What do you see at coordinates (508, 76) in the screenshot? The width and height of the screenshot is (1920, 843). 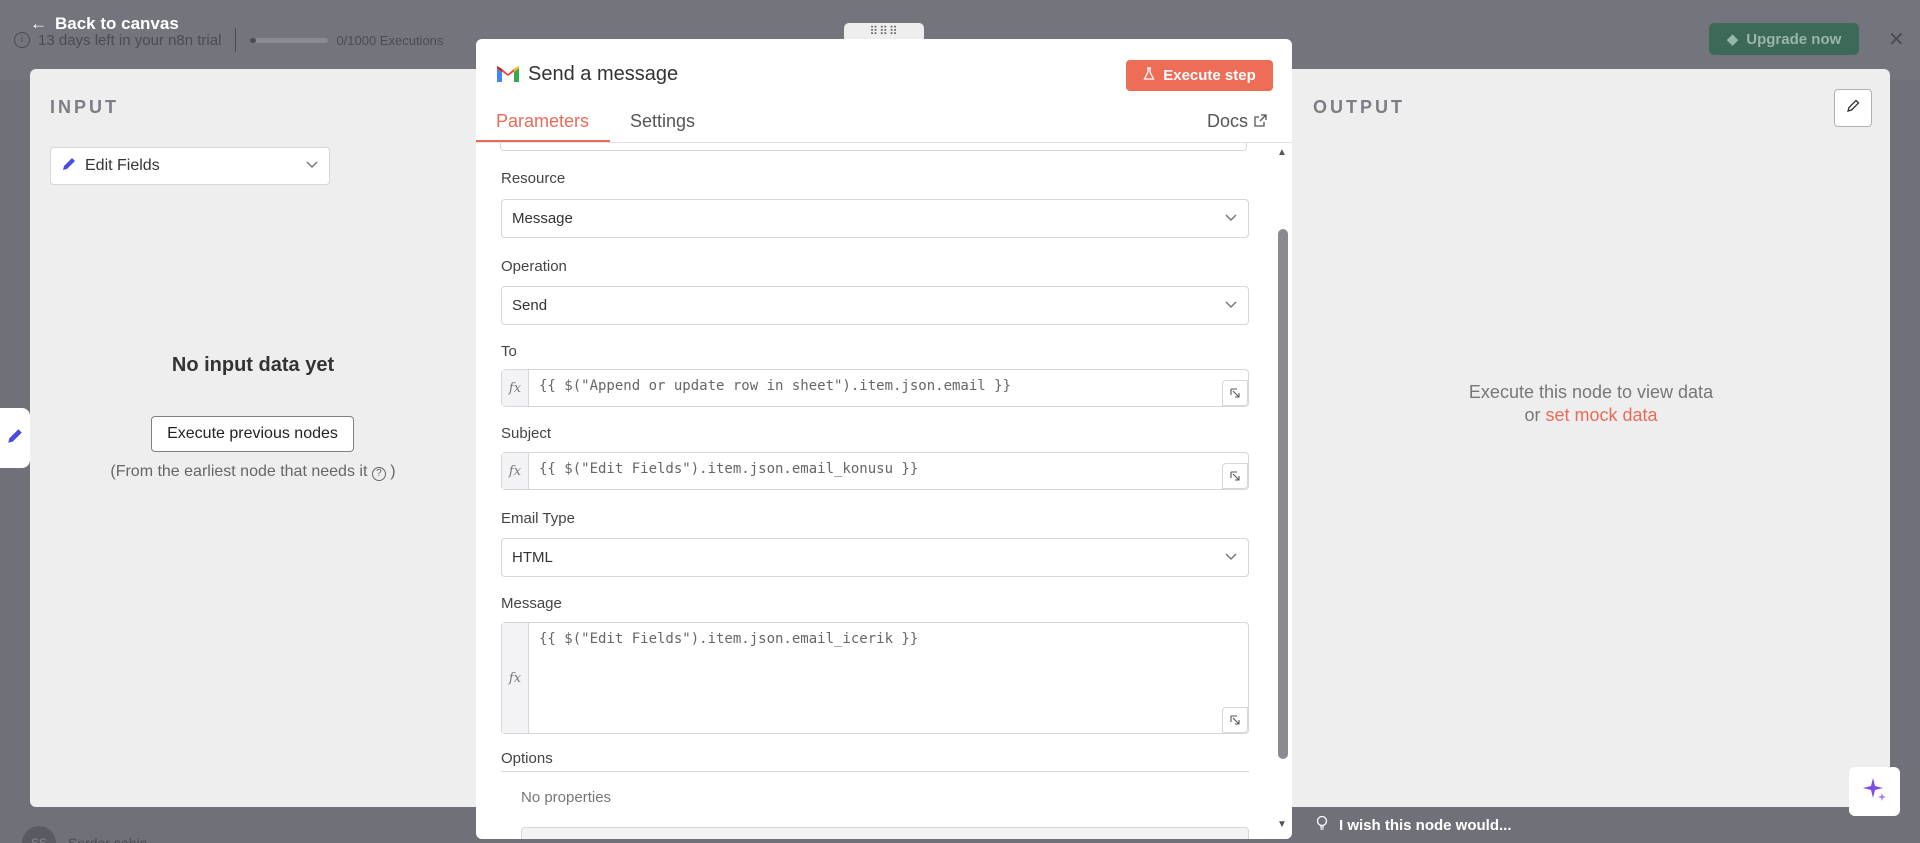 I see `gmail-icon` at bounding box center [508, 76].